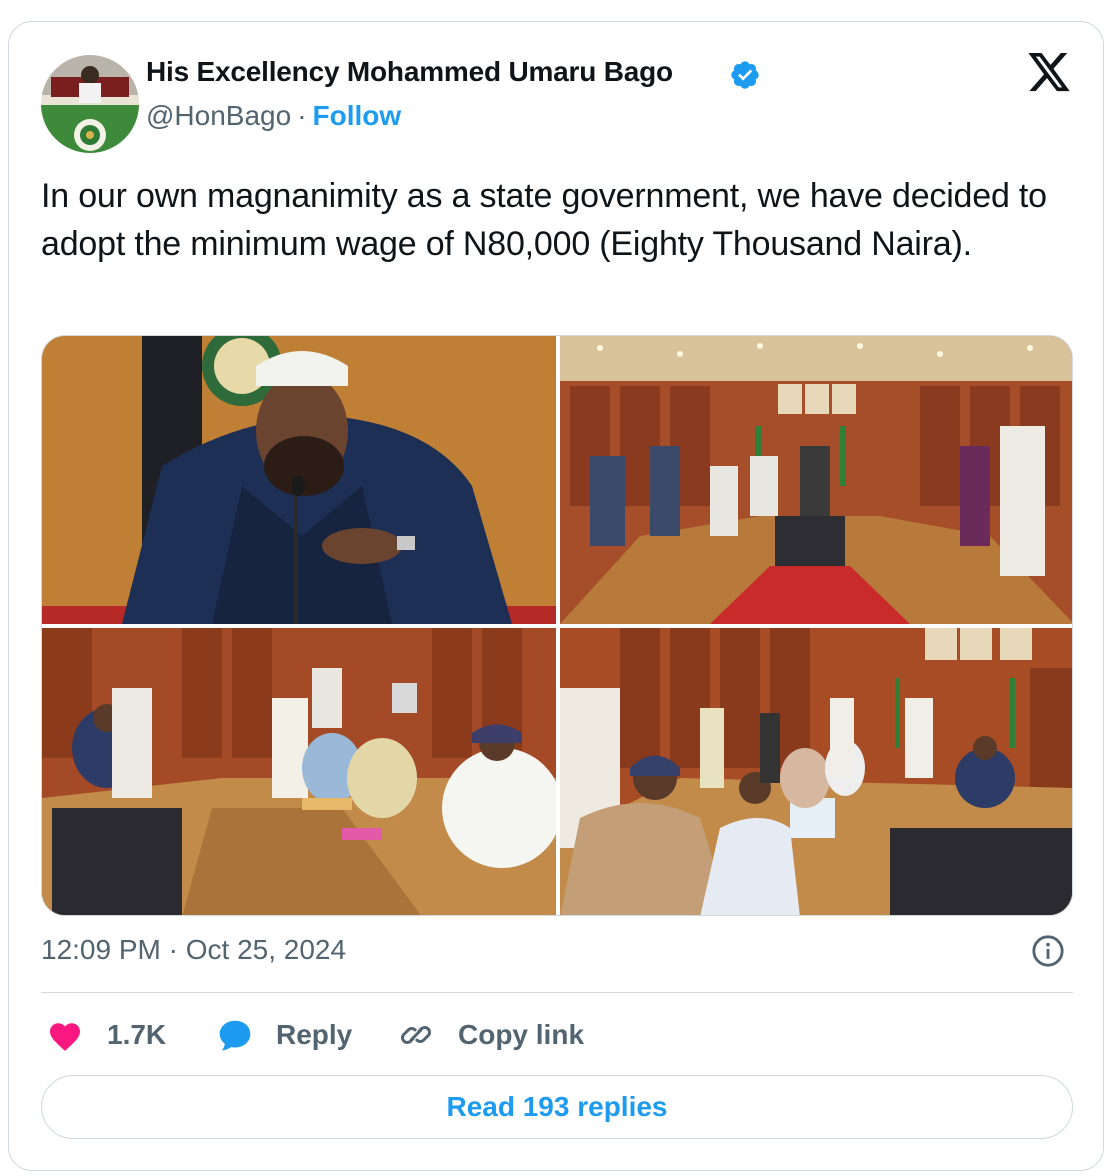 The height and width of the screenshot is (1176, 1108). What do you see at coordinates (557, 1107) in the screenshot?
I see `read-replies-button: Read 193 replies` at bounding box center [557, 1107].